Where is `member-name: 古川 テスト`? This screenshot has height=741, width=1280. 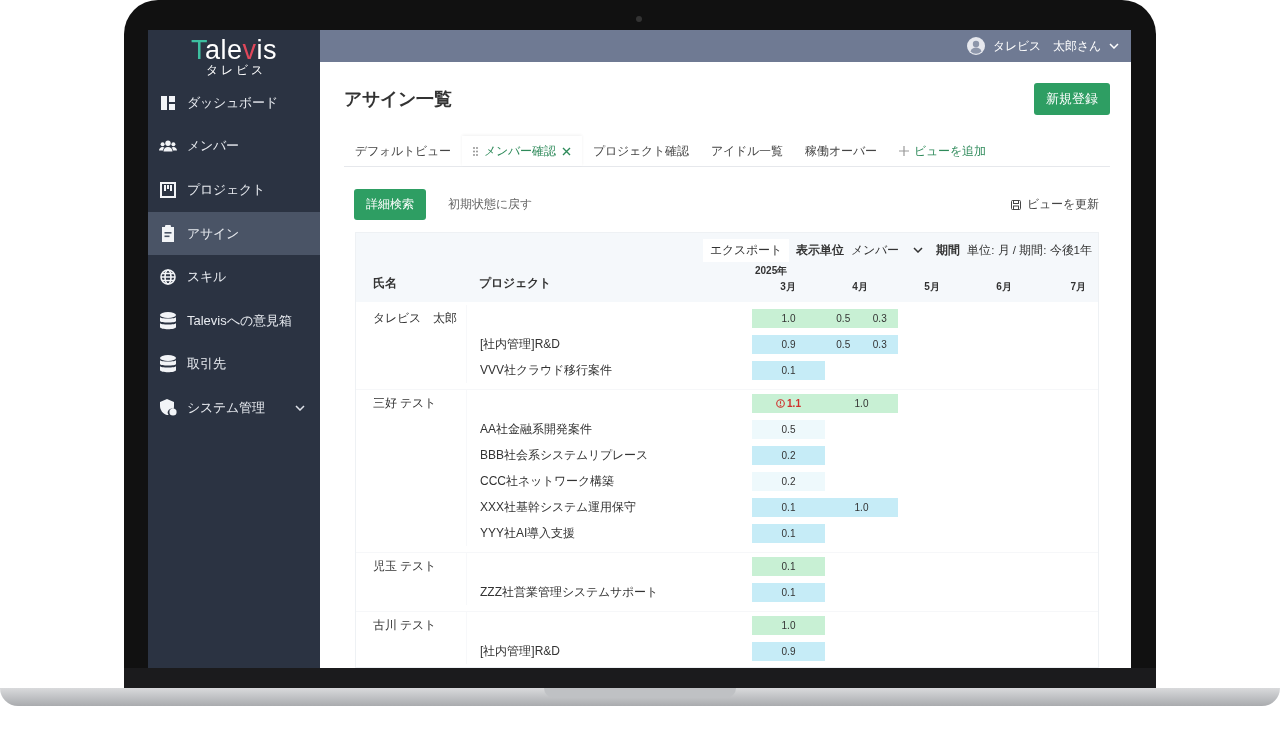 member-name: 古川 テスト is located at coordinates (405, 625).